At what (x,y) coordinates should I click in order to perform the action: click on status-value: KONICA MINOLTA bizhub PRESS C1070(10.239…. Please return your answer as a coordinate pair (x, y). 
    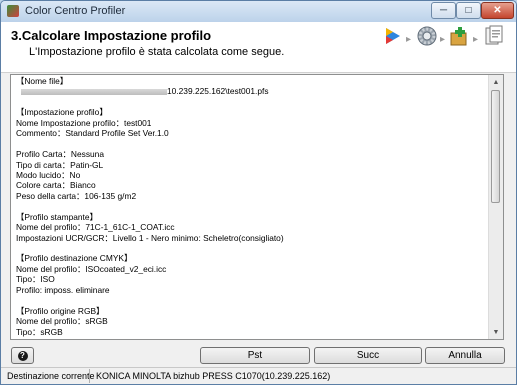
    Looking at the image, I should click on (213, 376).